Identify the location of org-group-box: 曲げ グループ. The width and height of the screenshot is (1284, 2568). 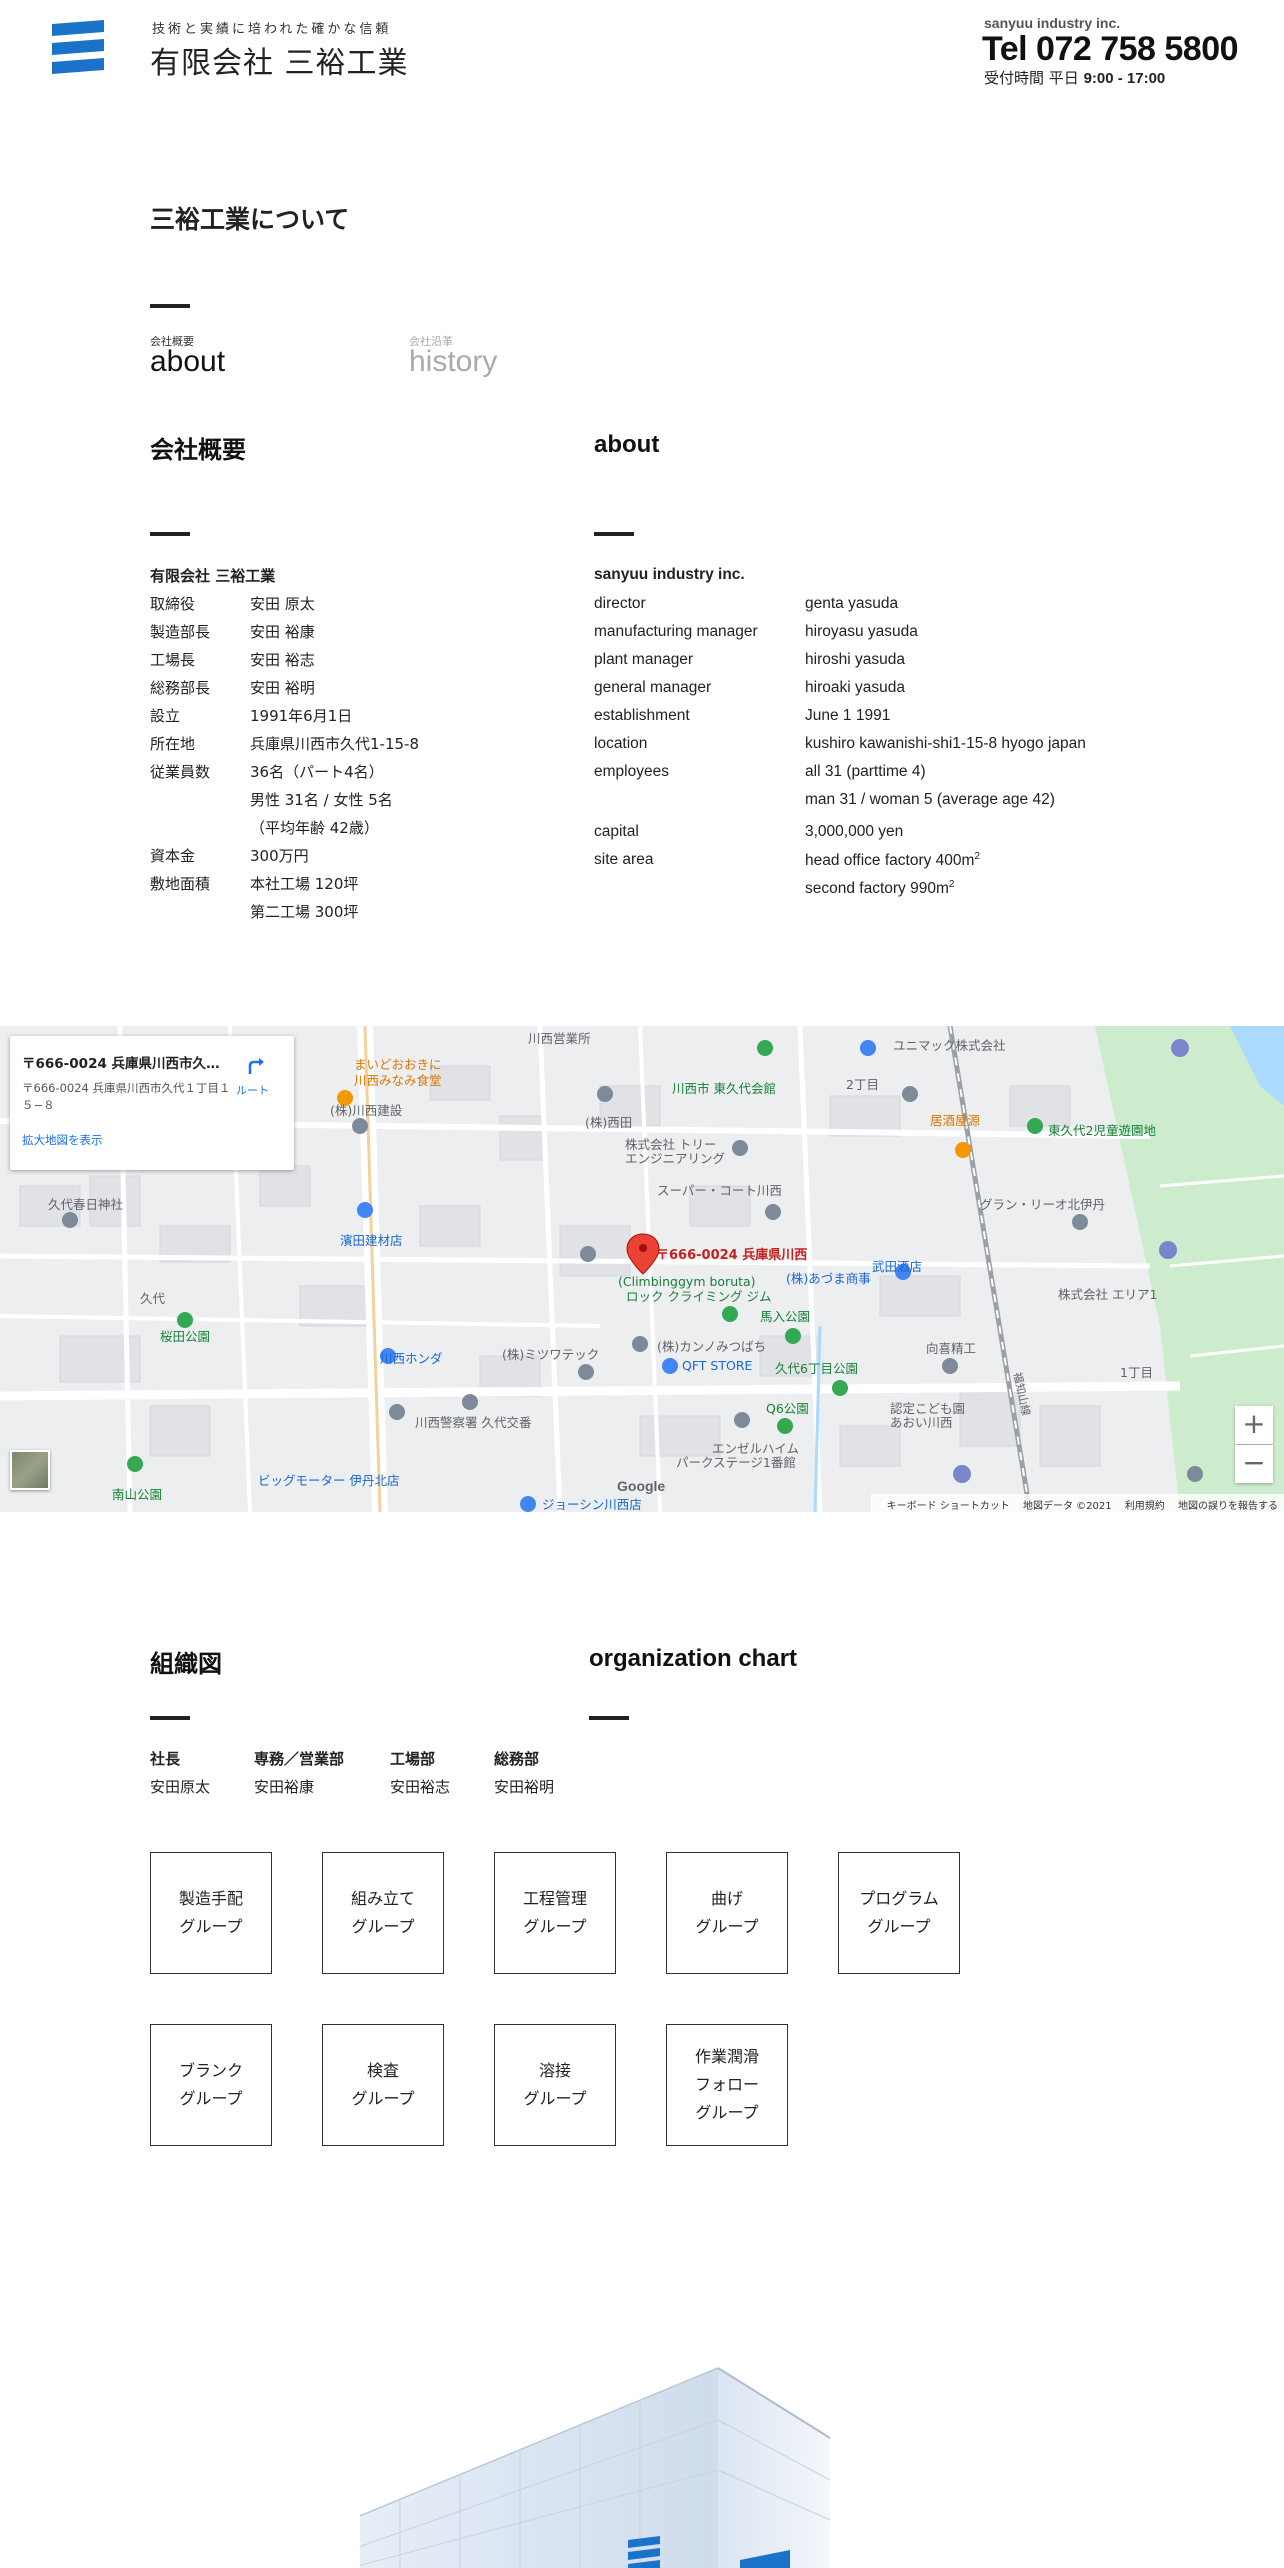
(727, 1913).